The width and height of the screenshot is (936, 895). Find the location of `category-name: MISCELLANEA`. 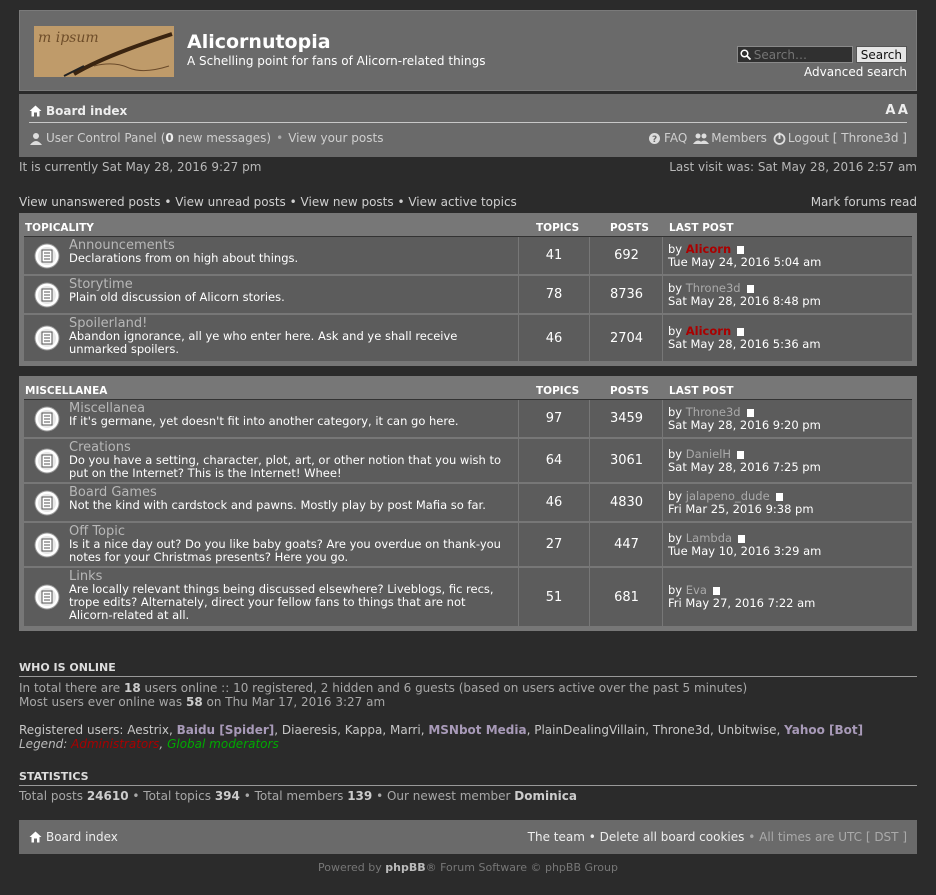

category-name: MISCELLANEA is located at coordinates (66, 391).